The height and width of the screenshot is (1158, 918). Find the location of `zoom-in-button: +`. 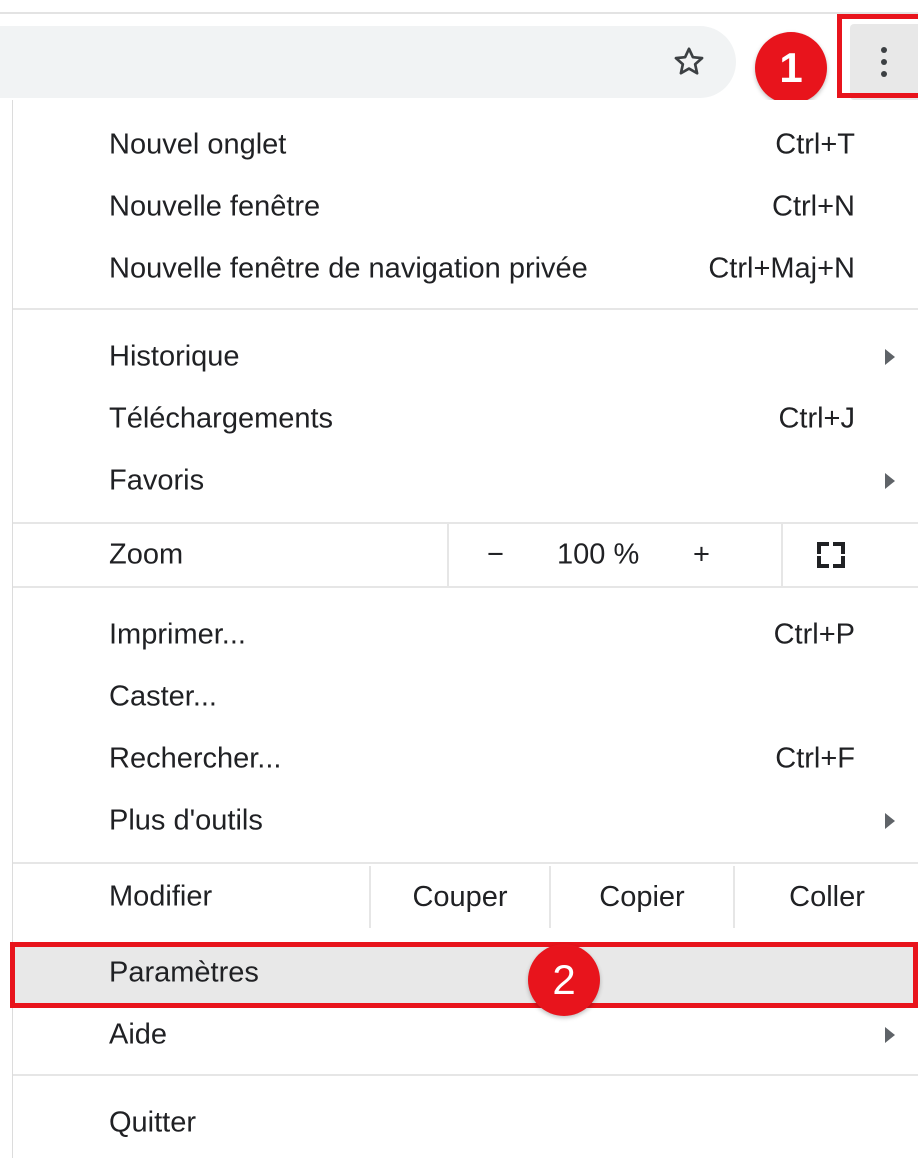

zoom-in-button: + is located at coordinates (701, 555).